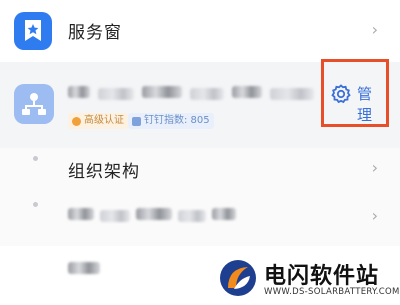 The image size is (400, 305). I want to click on dingtalk-index-badge: 钉钉指数: 805, so click(171, 121).